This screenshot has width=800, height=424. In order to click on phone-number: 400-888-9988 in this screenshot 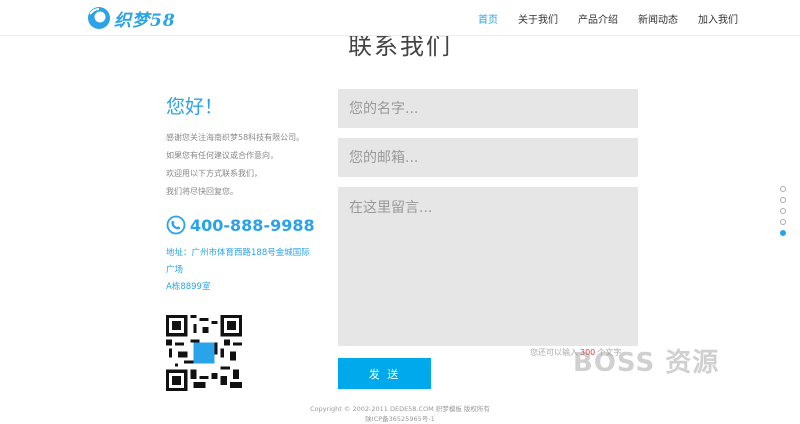, I will do `click(252, 225)`.